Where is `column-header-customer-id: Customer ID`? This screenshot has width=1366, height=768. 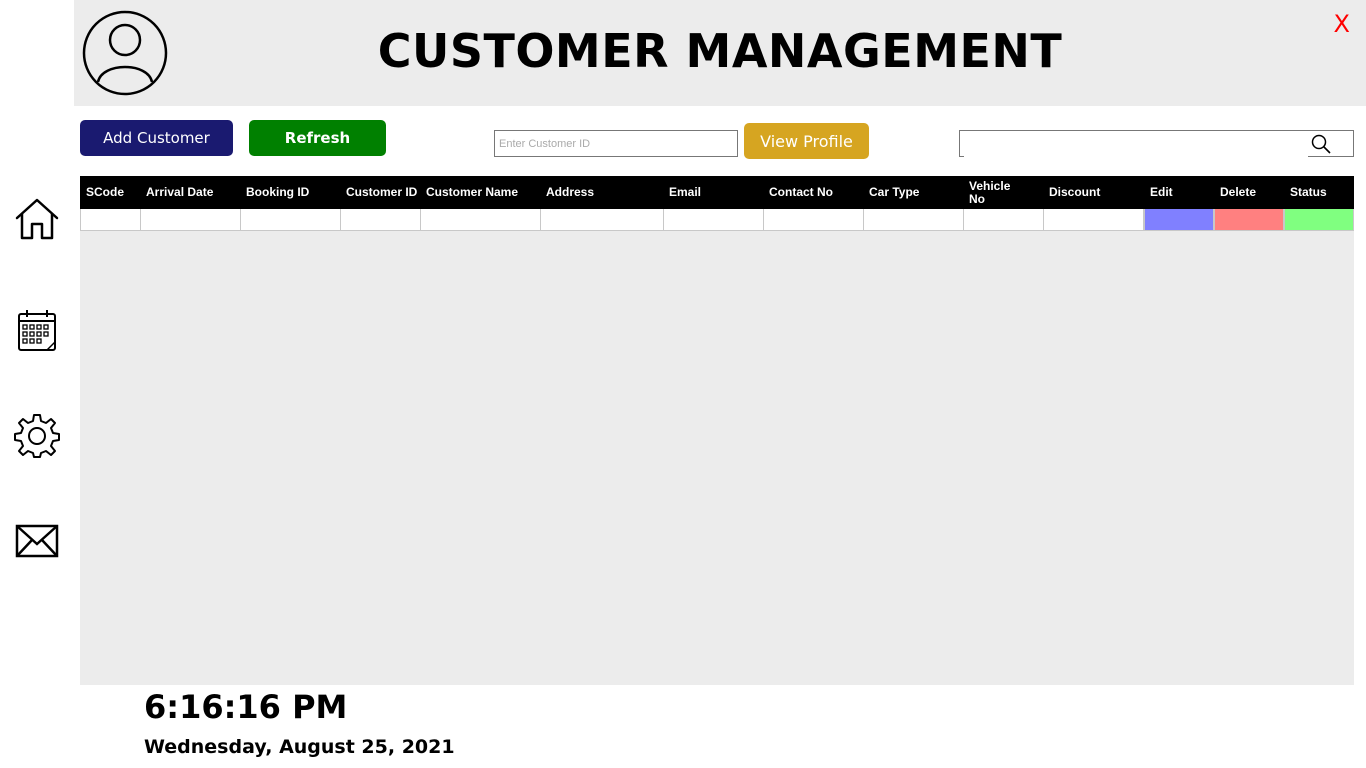 column-header-customer-id: Customer ID is located at coordinates (380, 192).